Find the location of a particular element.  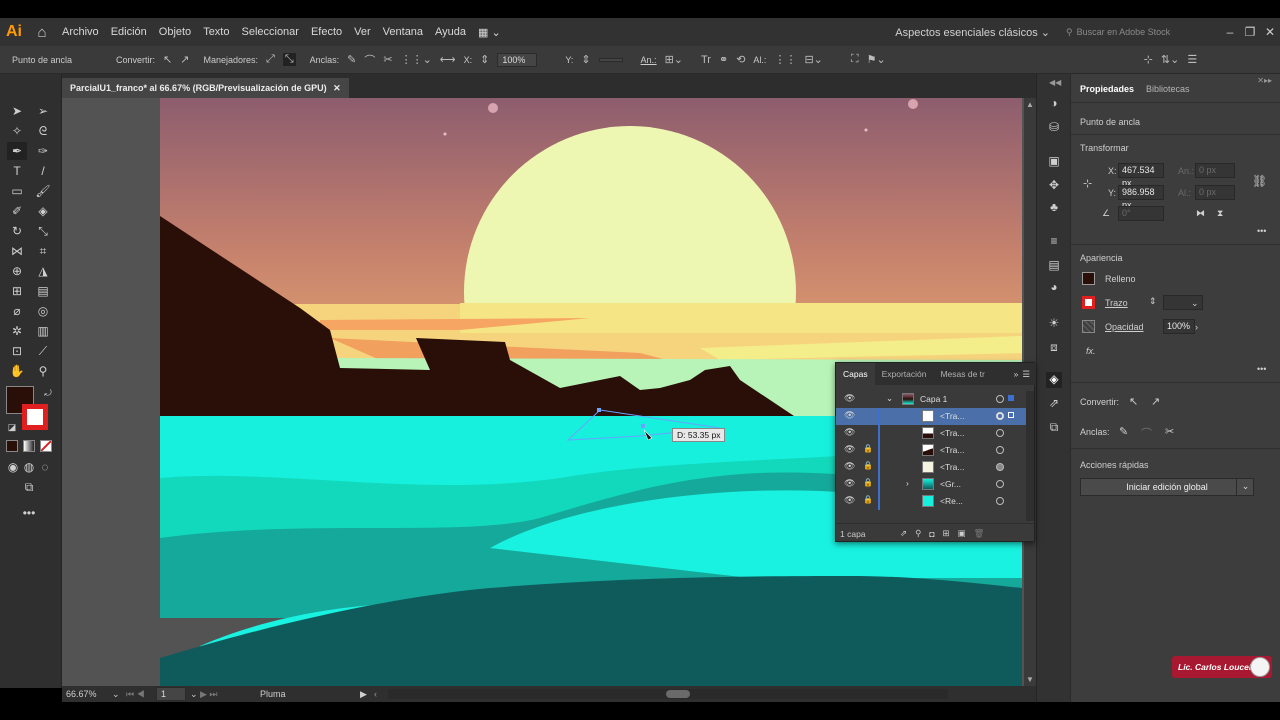

tab-bibliotecas: Bibliotecas is located at coordinates (1168, 89).